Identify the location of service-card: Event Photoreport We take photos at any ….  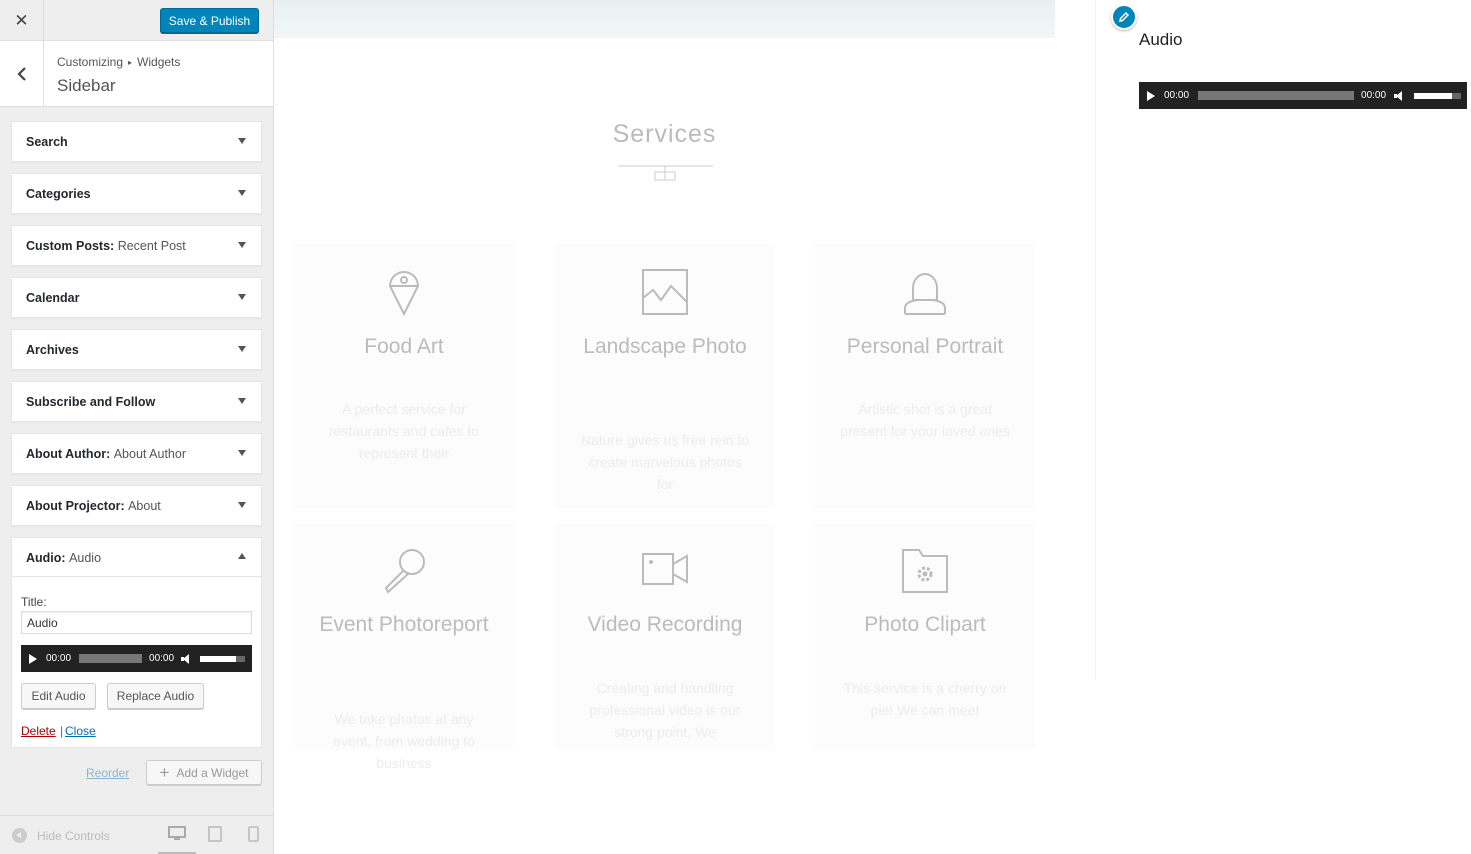
(404, 647).